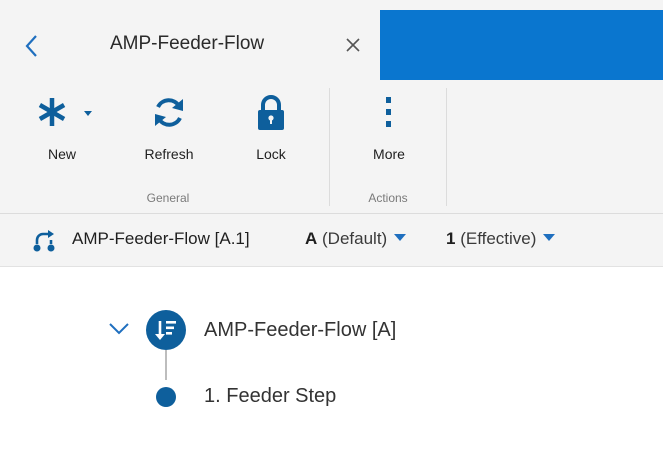 Image resolution: width=663 pixels, height=475 pixels. I want to click on more-label: More, so click(389, 154).